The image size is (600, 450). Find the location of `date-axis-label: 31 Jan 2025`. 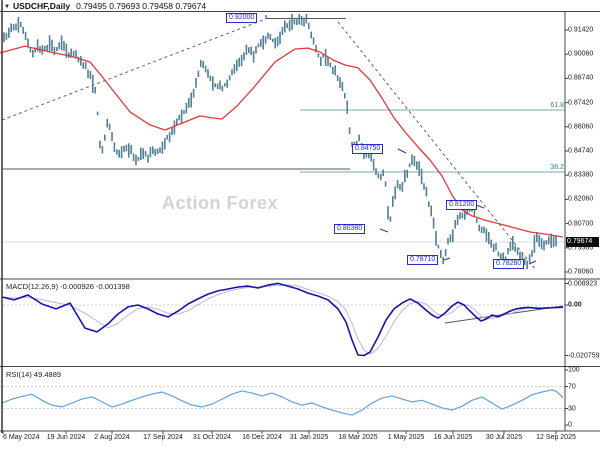

date-axis-label: 31 Jan 2025 is located at coordinates (309, 437).